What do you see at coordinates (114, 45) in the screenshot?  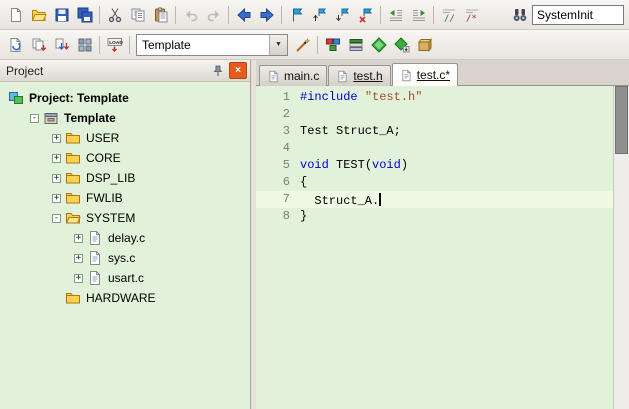 I see `load-button: LOAD` at bounding box center [114, 45].